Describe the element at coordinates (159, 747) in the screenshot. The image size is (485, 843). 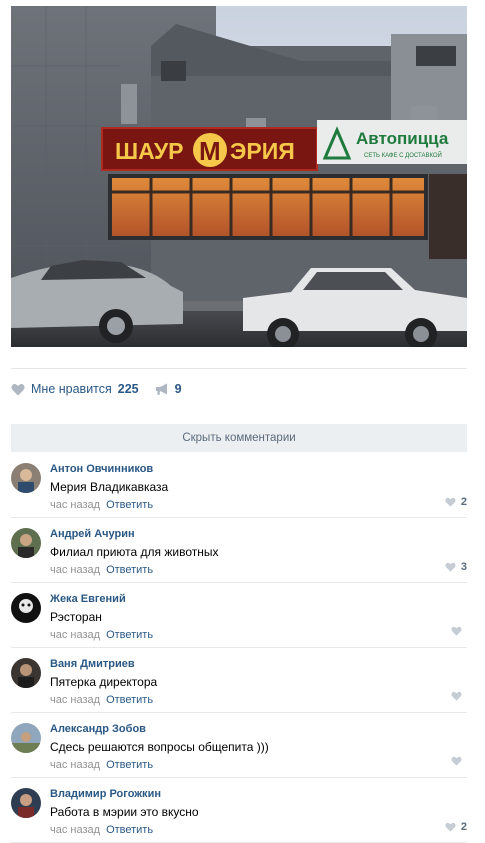
I see `comment-text: Сдесь решаются вопросы общепита )))` at that location.